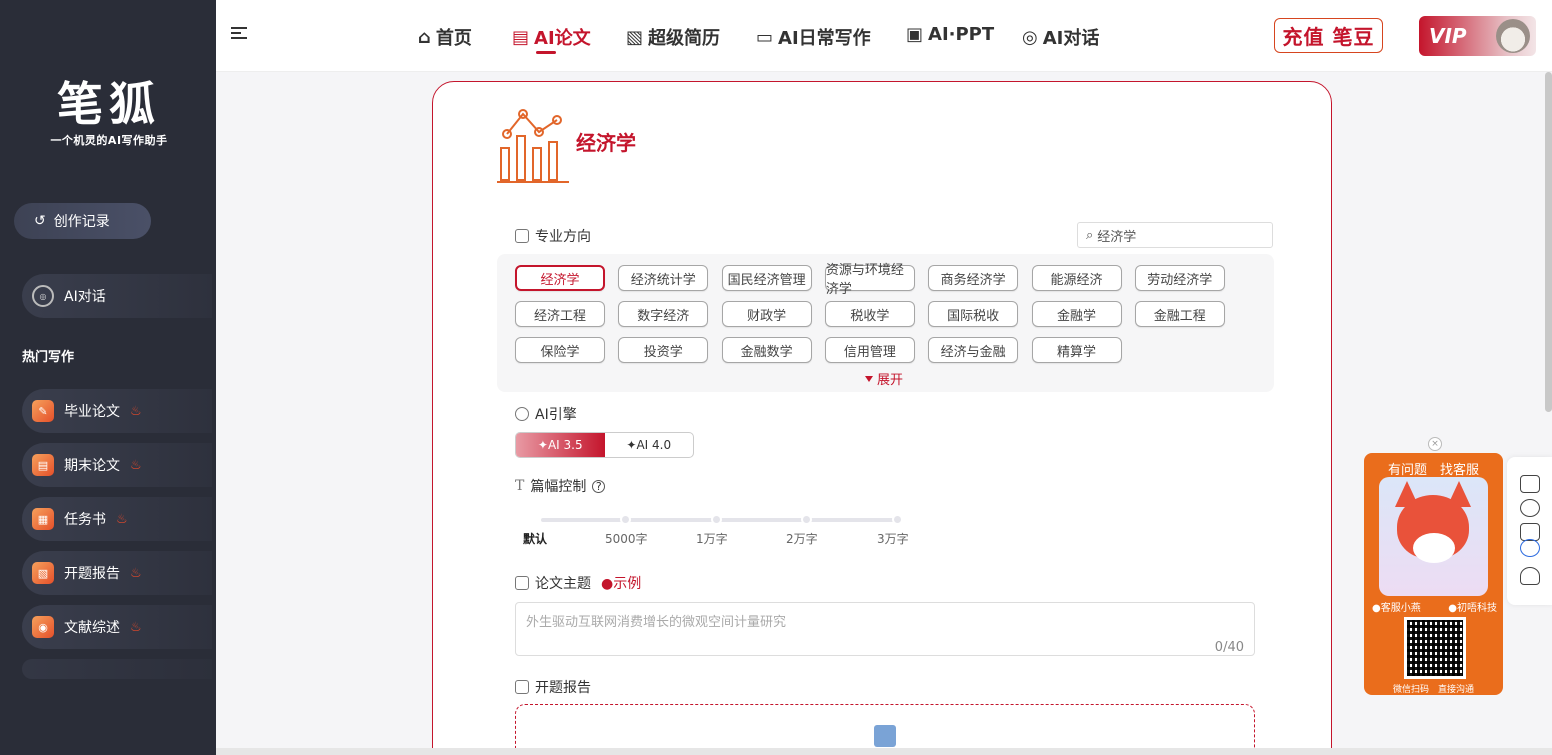  I want to click on sidebar-item-task-book: ▦ 任务书 ♨, so click(117, 519).